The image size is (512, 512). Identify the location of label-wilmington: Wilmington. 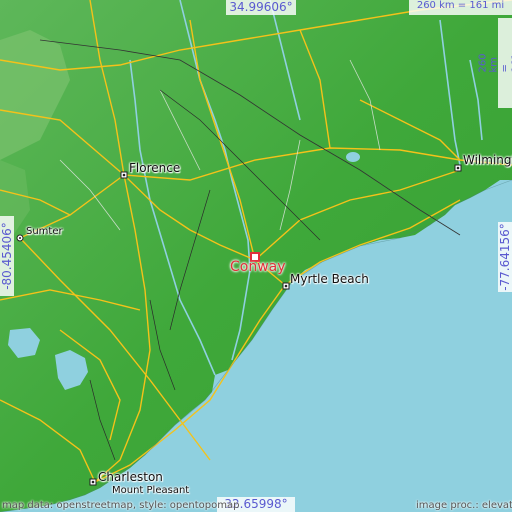
(487, 160).